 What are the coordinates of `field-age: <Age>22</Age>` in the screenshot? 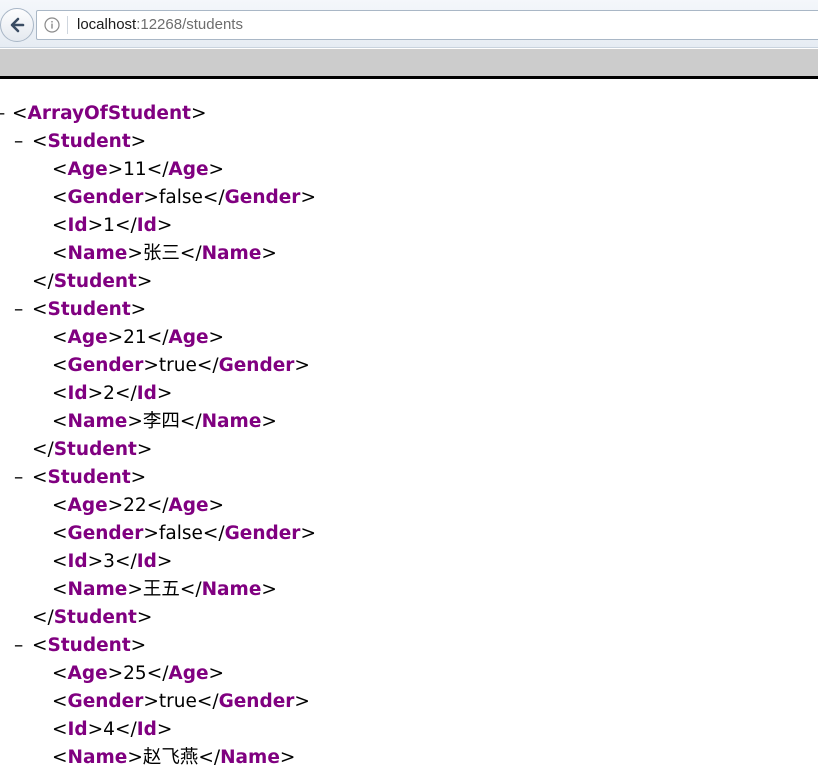 It's located at (409, 506).